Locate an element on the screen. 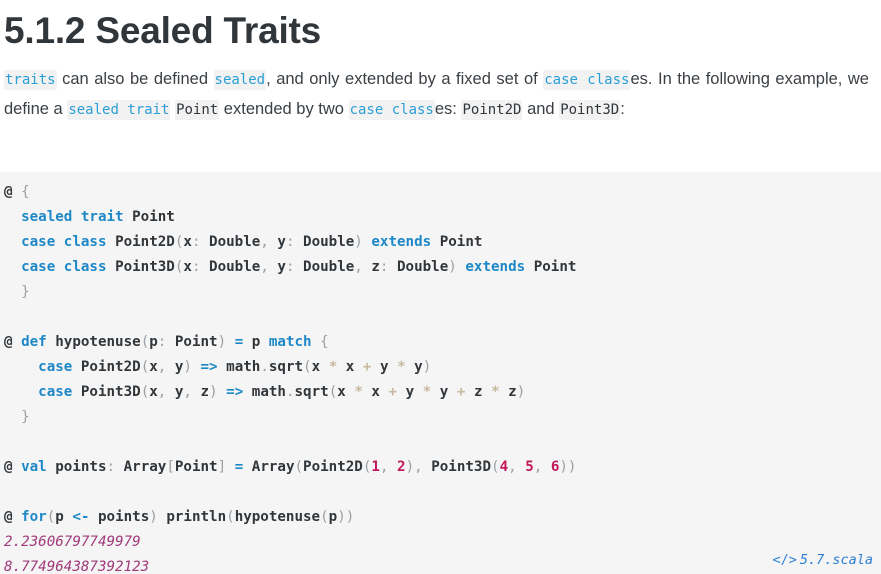 This screenshot has width=881, height=574. code-token-kw: case is located at coordinates (55, 367).